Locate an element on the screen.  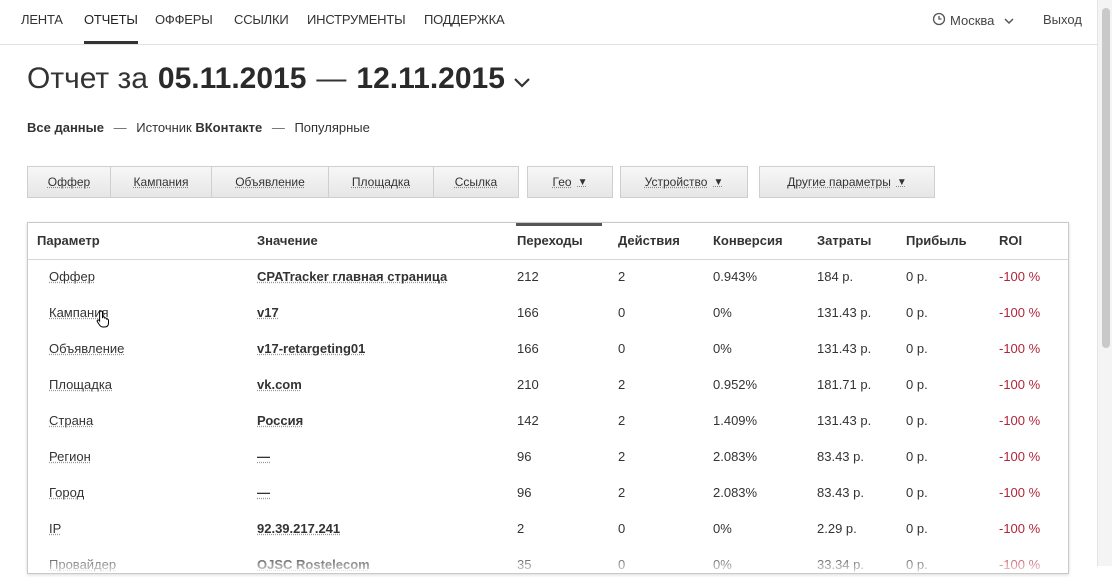
column-header-actions: Действия is located at coordinates (649, 240).